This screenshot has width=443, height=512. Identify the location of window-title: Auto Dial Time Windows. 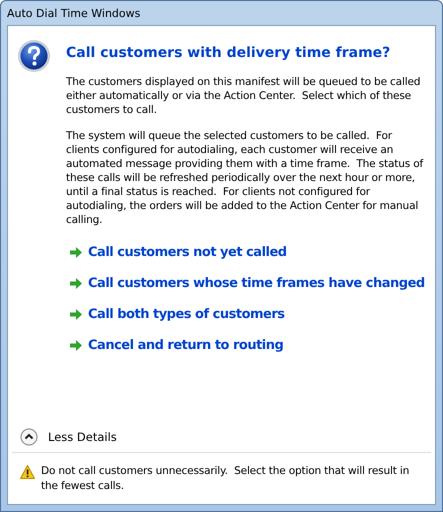
(73, 13).